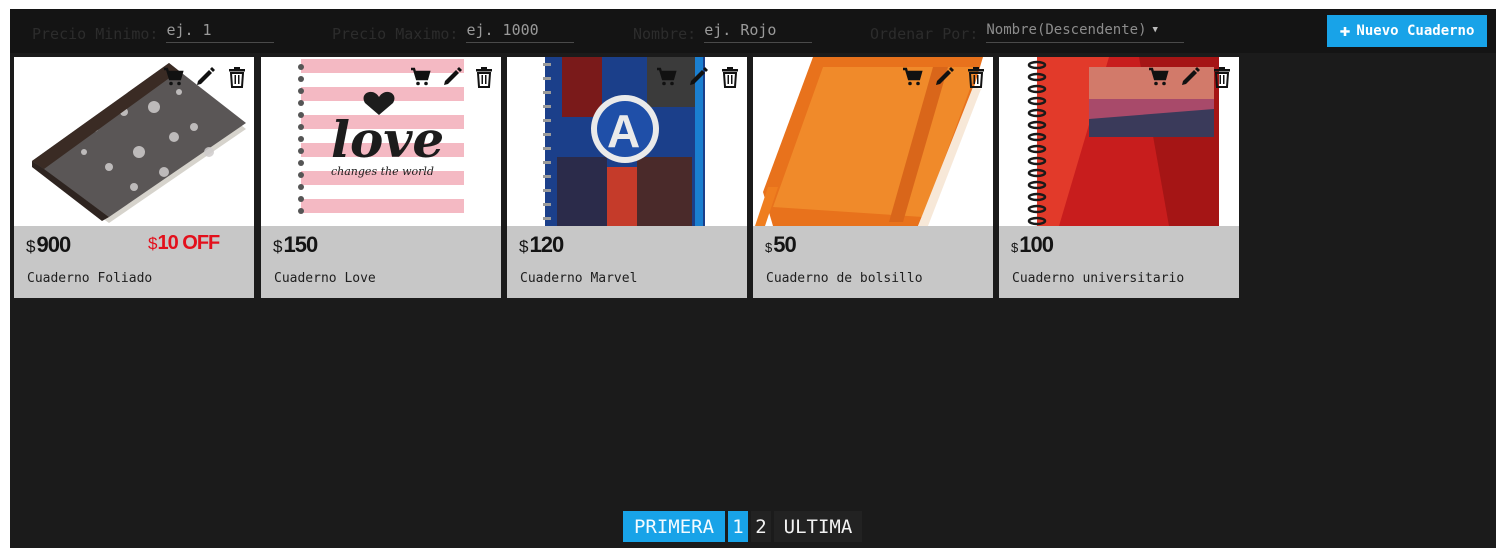 This screenshot has height=548, width=1496. What do you see at coordinates (674, 526) in the screenshot?
I see `pagination-first: PRIMERA` at bounding box center [674, 526].